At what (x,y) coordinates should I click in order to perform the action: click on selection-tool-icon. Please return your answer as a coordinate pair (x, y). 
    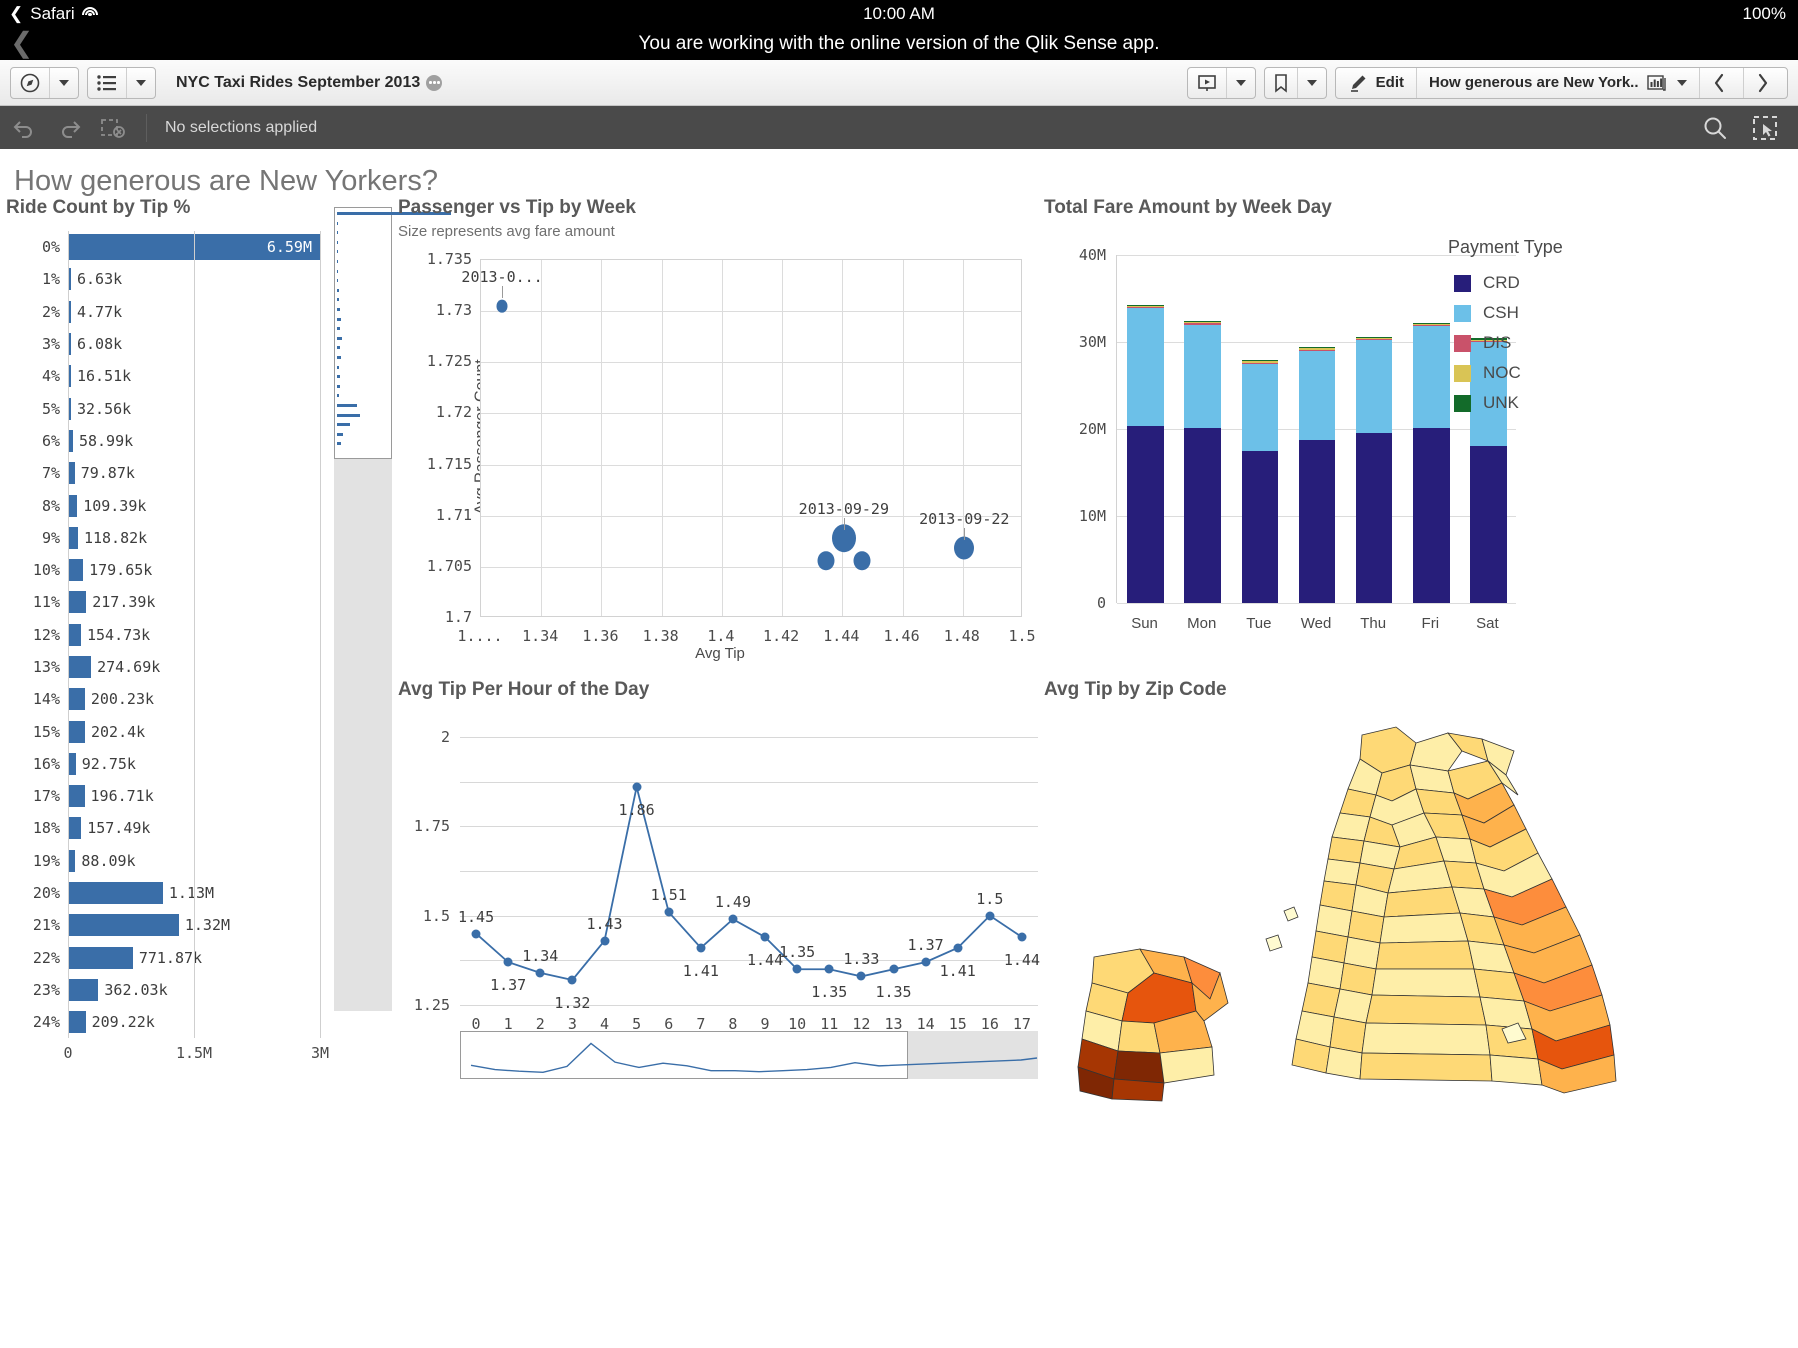
    Looking at the image, I should click on (1765, 128).